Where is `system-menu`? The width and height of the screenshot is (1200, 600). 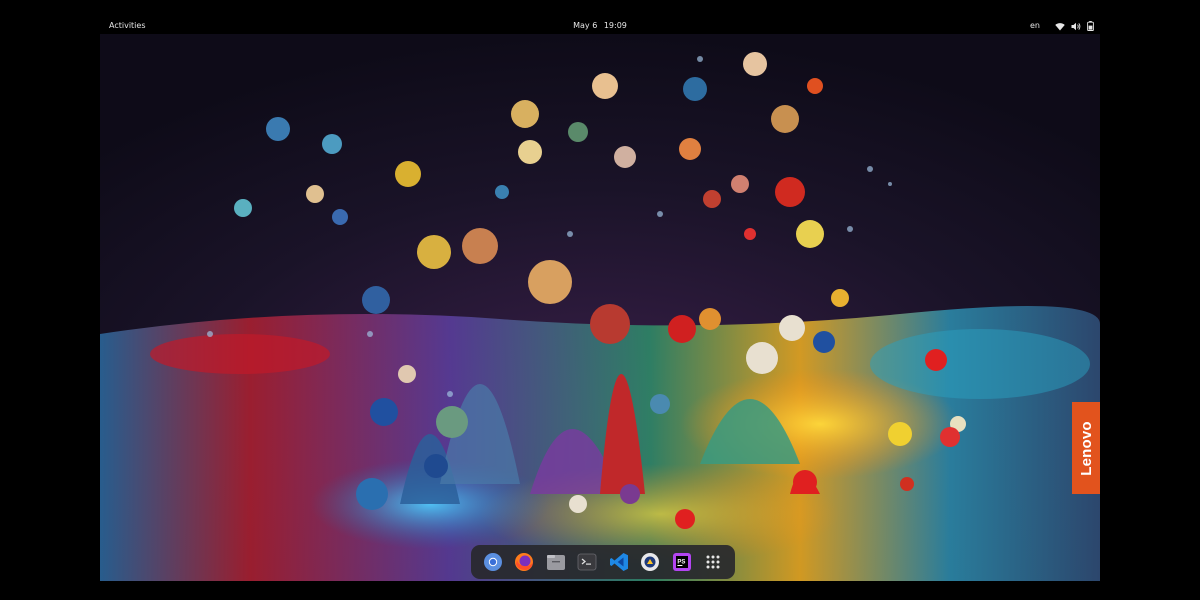 system-menu is located at coordinates (1074, 29).